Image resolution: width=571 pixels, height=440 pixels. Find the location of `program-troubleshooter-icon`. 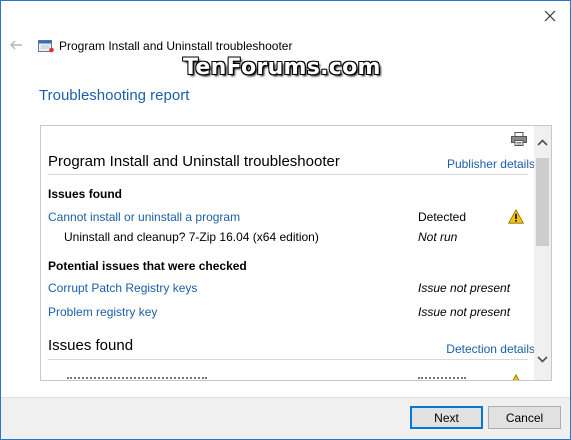

program-troubleshooter-icon is located at coordinates (46, 46).